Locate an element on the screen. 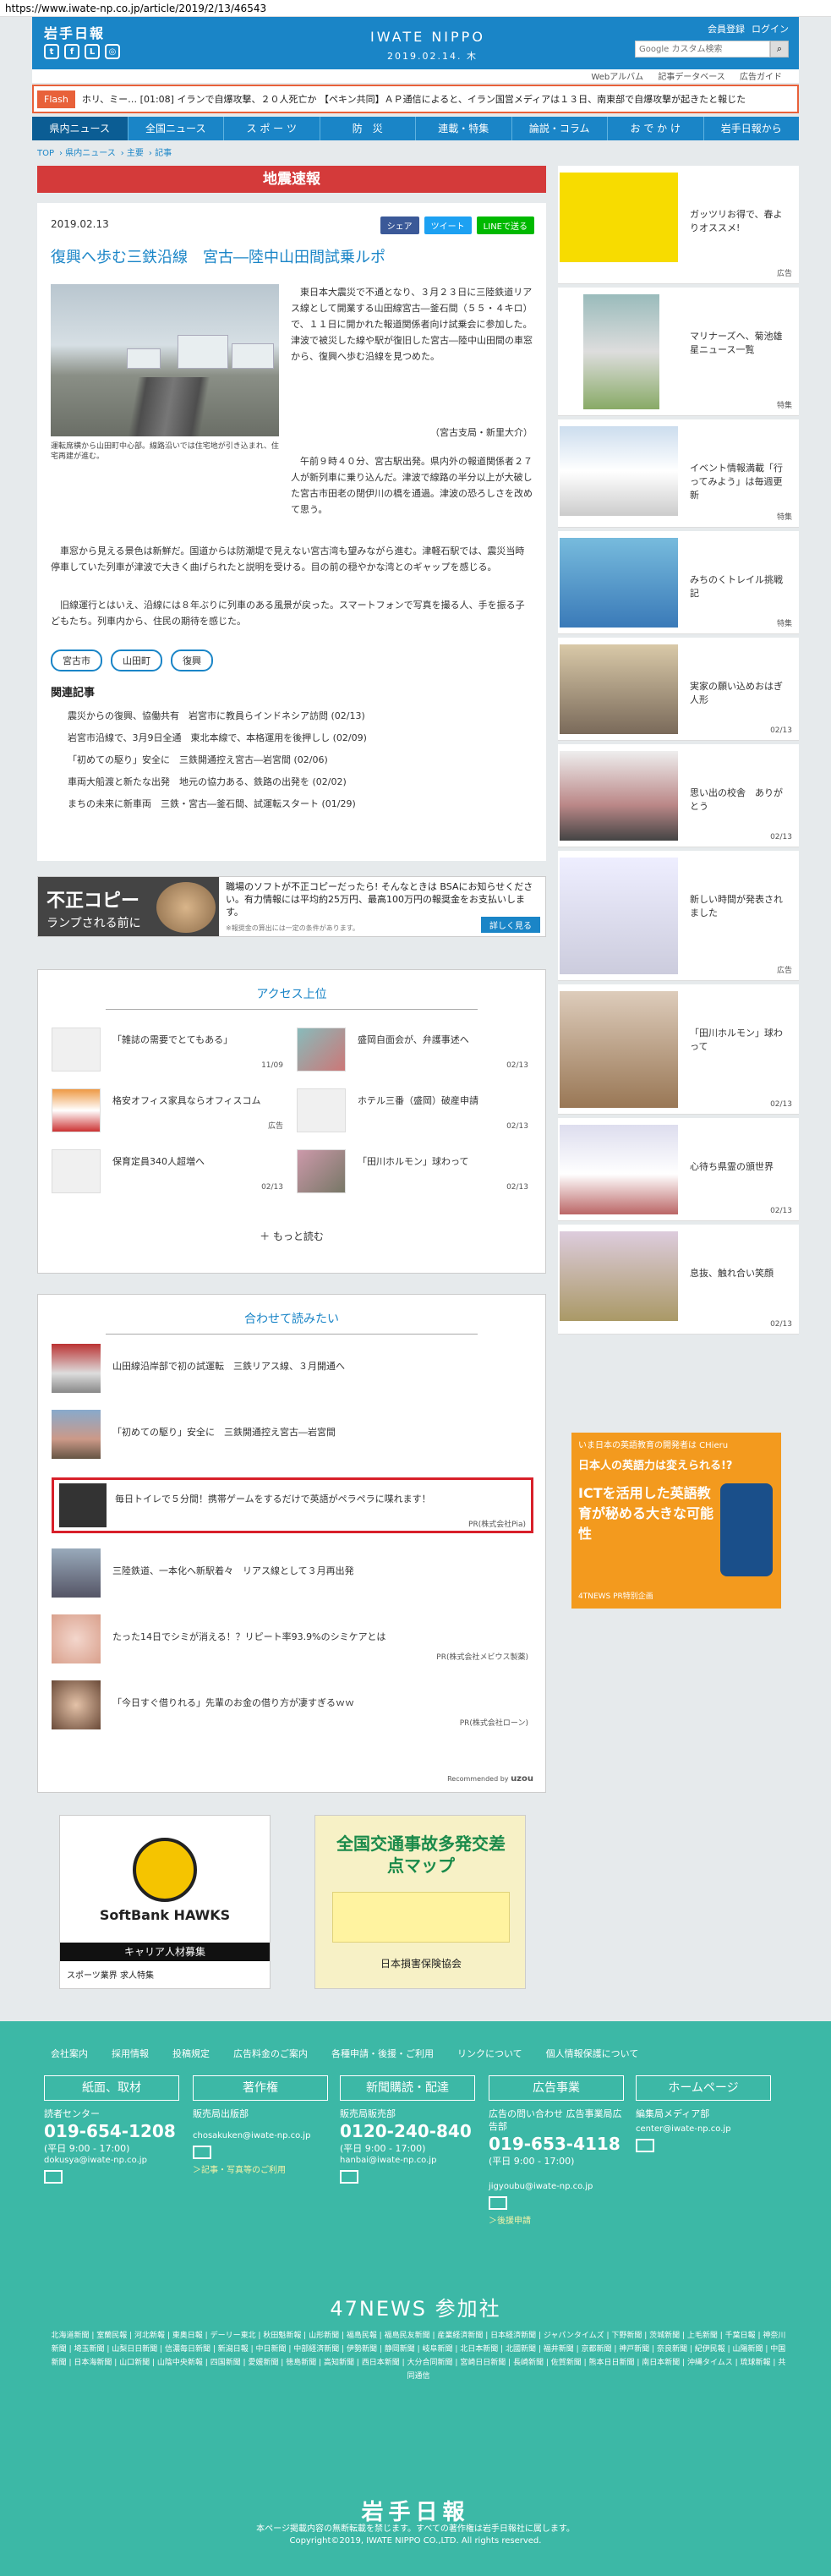 The height and width of the screenshot is (2576, 831). footer-col-head: ホームページ is located at coordinates (703, 2088).